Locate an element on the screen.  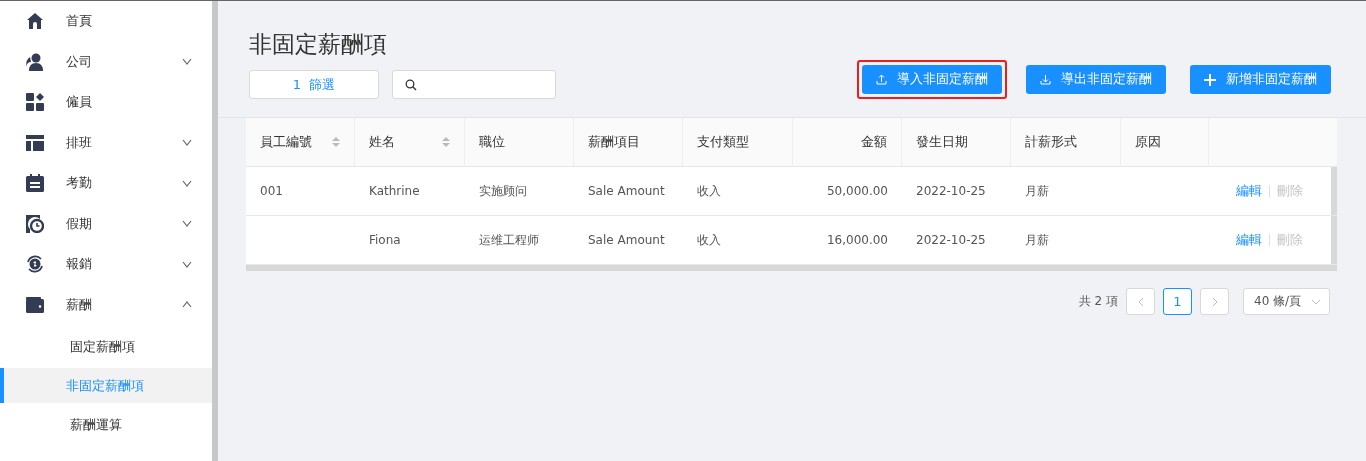
table-cell: 001 is located at coordinates (271, 191).